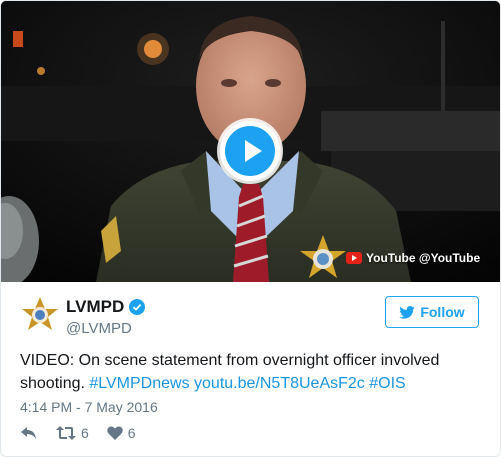 The width and height of the screenshot is (501, 457). I want to click on play-button, so click(250, 151).